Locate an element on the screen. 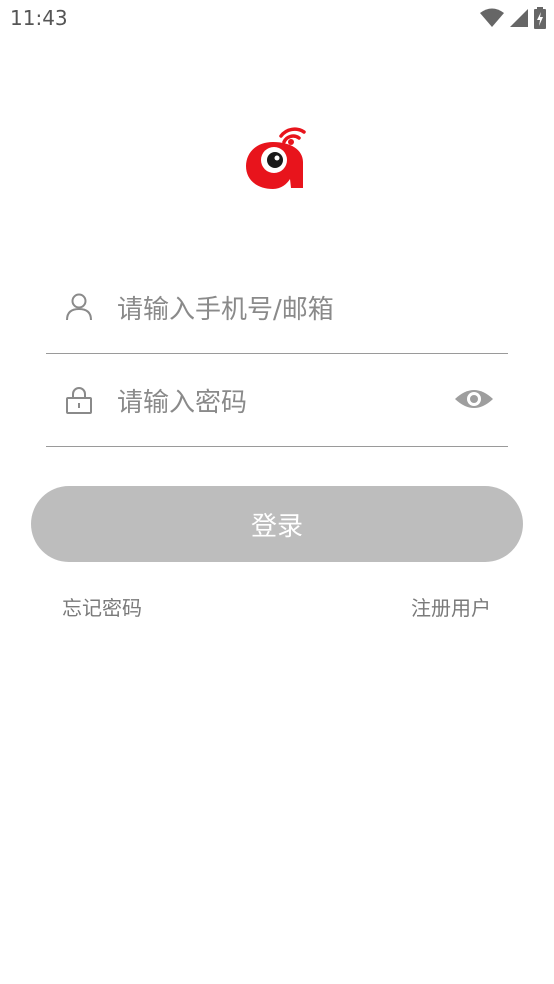  status-bar: 11:43 is located at coordinates (277, 19).